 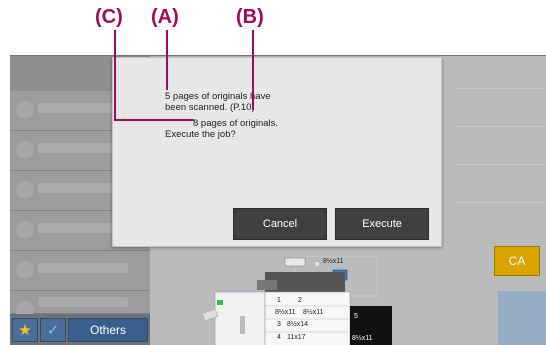 I want to click on document-feeder, so click(x=267, y=285).